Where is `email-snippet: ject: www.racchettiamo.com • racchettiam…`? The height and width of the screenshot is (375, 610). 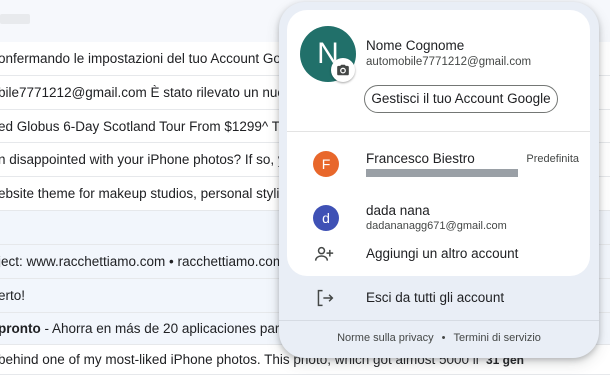
email-snippet: ject: www.racchettiamo.com • racchettiam… is located at coordinates (153, 261).